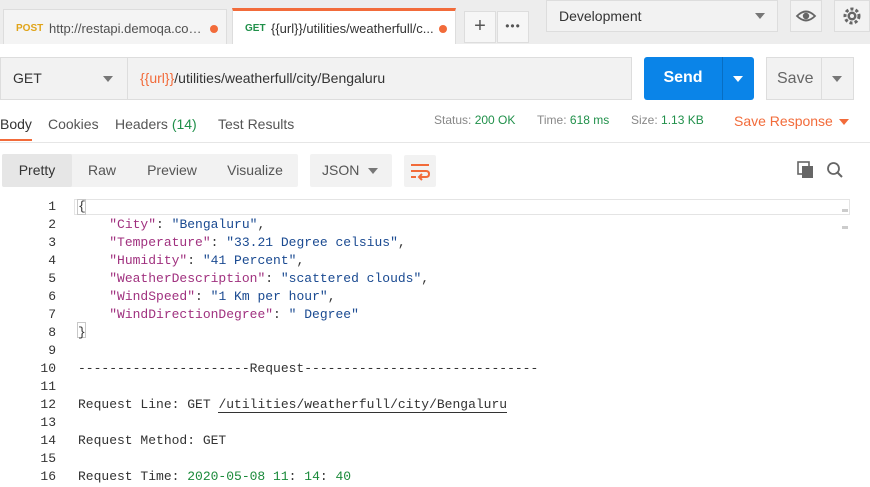  Describe the element at coordinates (256, 124) in the screenshot. I see `tab-test-results: Test Results` at that location.